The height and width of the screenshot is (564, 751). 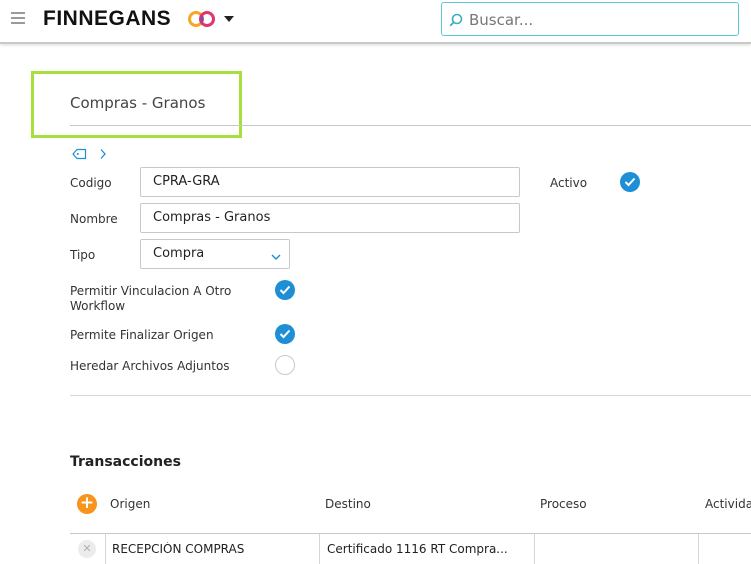 I want to click on tipo-selected-value: Compra, so click(x=179, y=253).